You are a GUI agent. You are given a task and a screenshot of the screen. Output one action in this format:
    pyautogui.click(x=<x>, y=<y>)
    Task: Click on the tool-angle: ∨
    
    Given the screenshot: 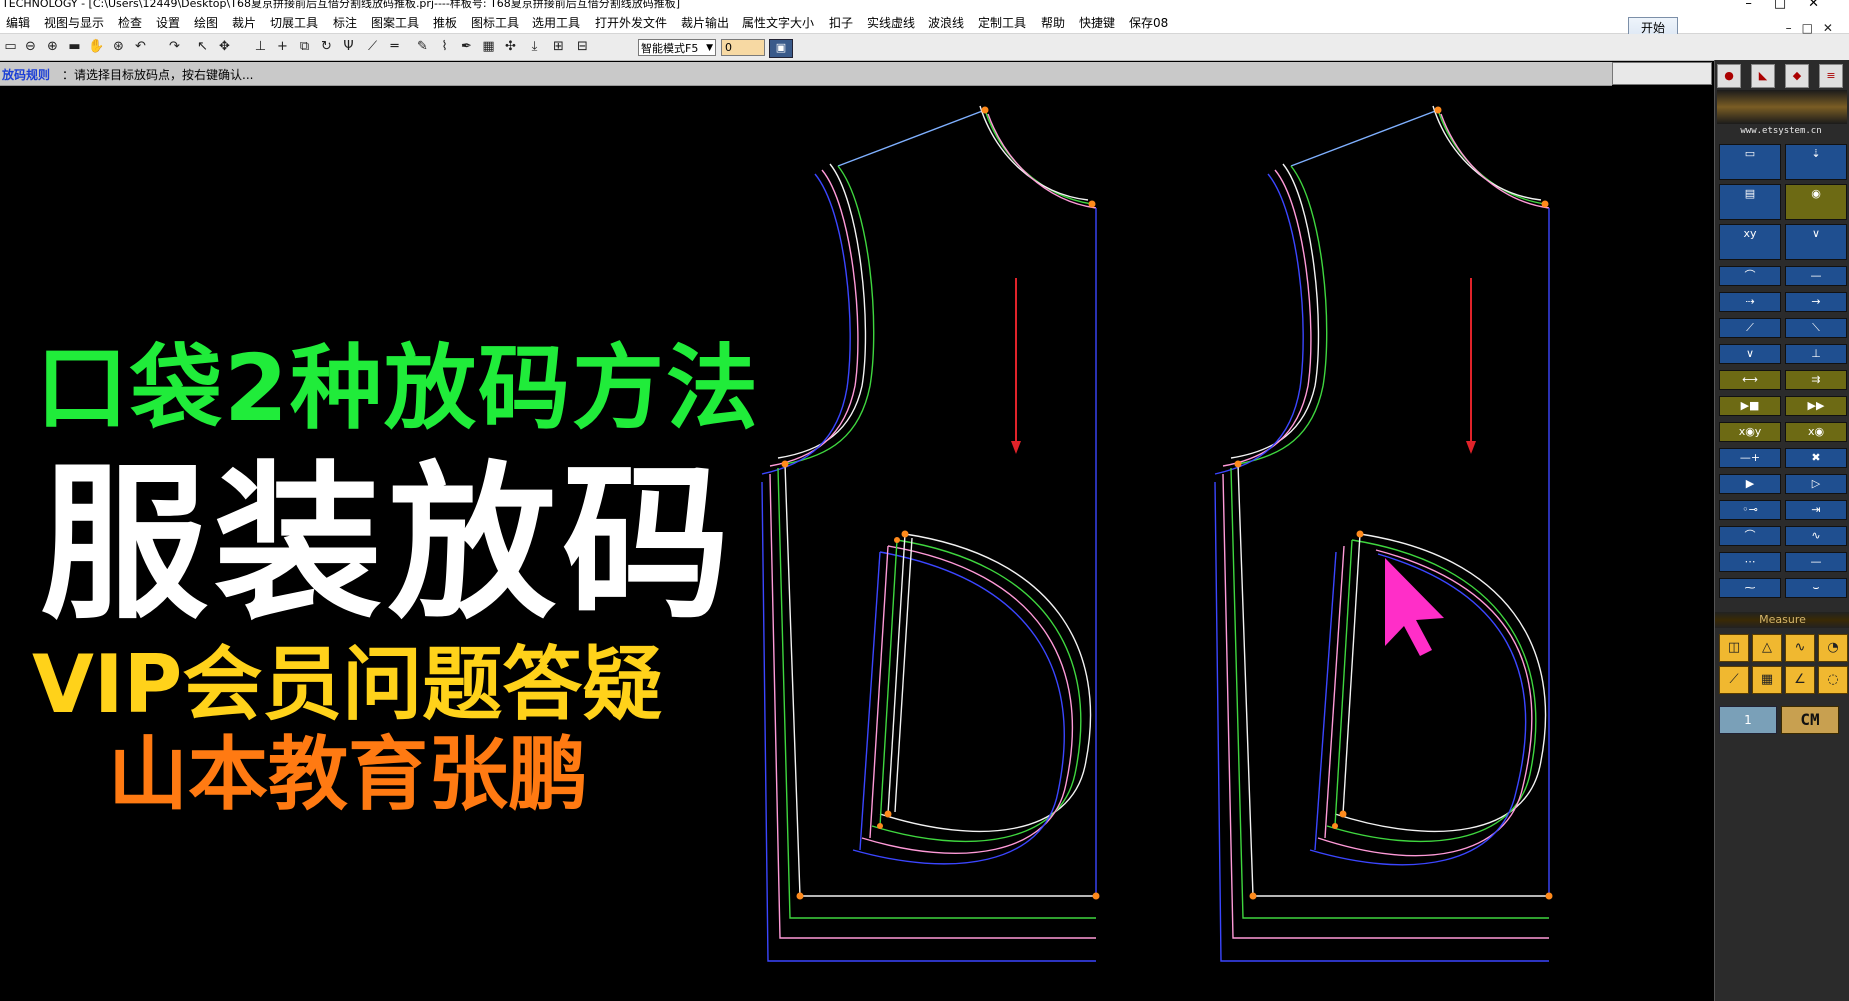 What is the action you would take?
    pyautogui.click(x=1816, y=242)
    